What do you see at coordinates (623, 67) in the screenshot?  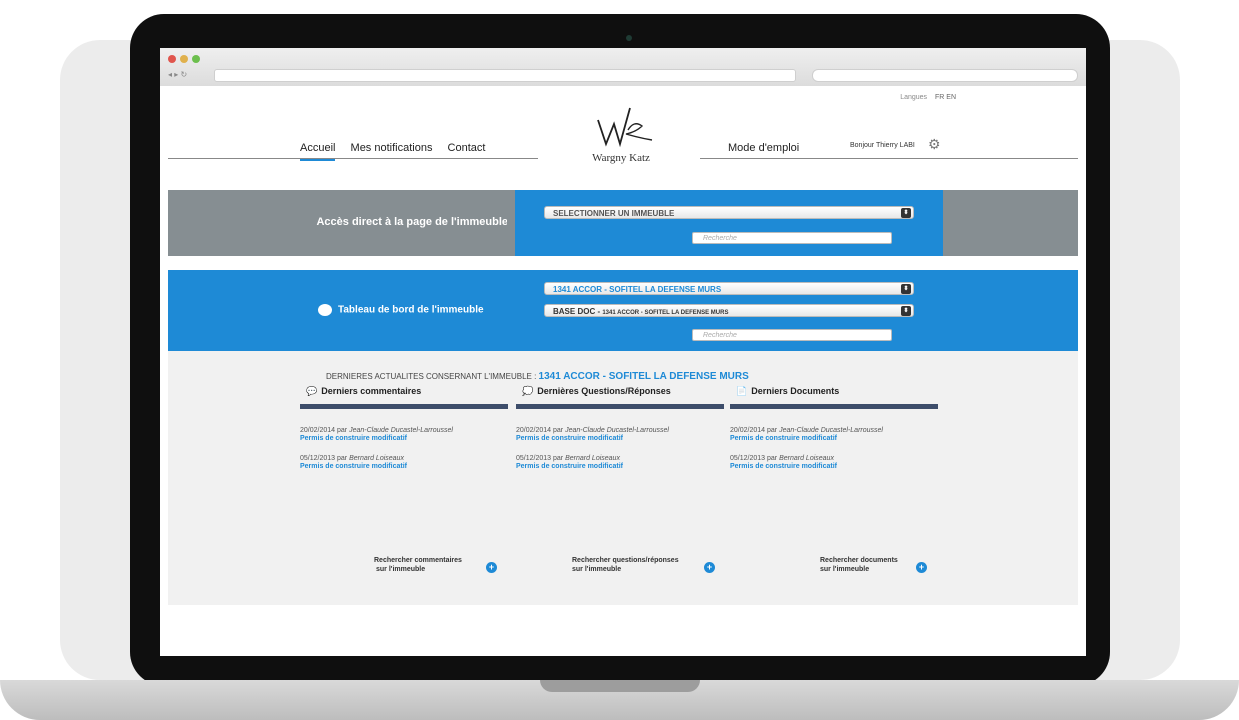 I see `browser-chrome: ◂ ▸ ↻` at bounding box center [623, 67].